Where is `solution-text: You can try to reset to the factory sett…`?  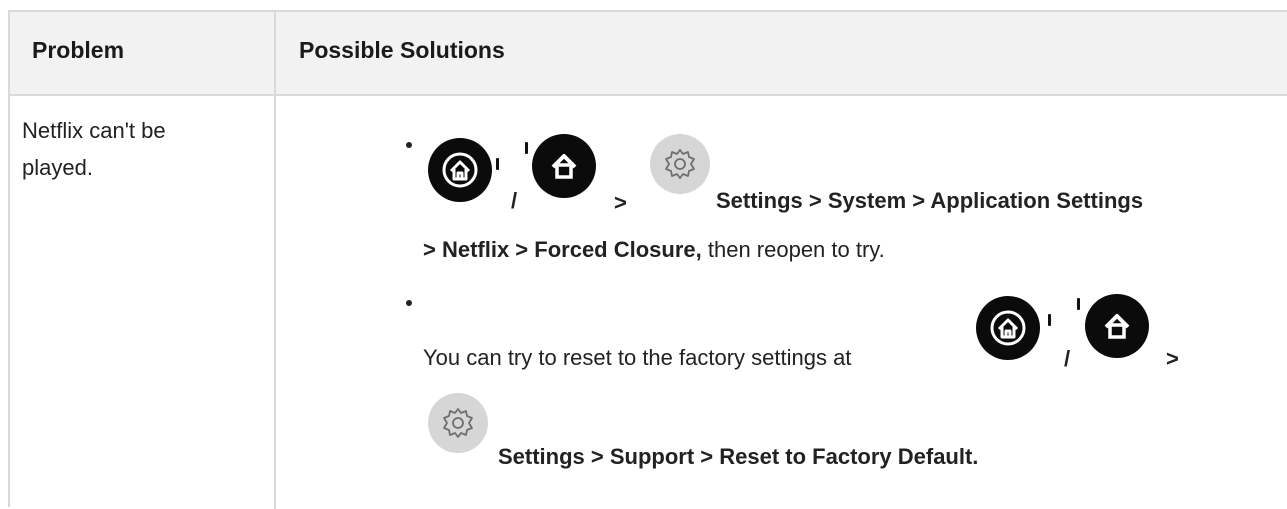 solution-text: You can try to reset to the factory sett… is located at coordinates (637, 357).